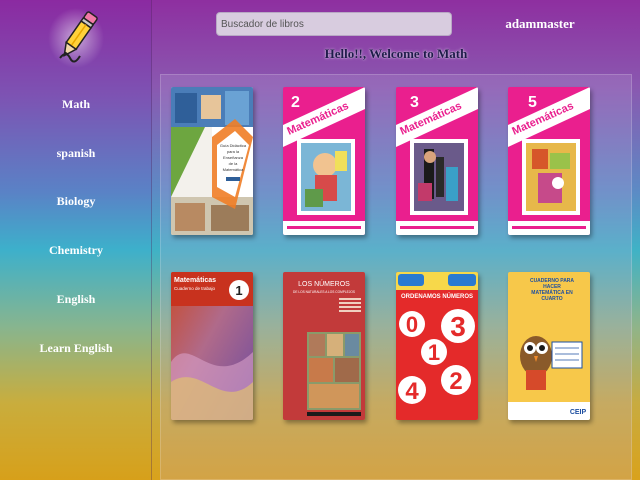 The height and width of the screenshot is (480, 640). I want to click on book-card-matematicas-3: 3 Matemáticas, so click(437, 161).